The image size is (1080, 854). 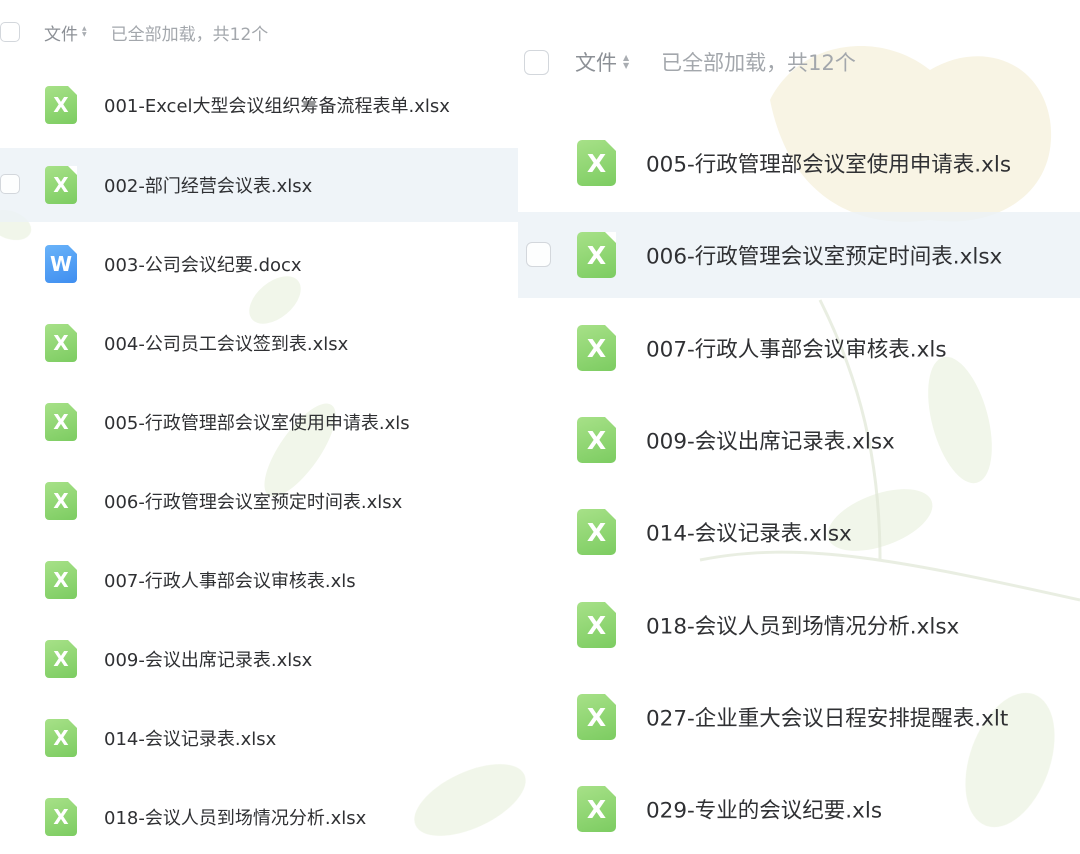 I want to click on file-row: X 001-Excel大型会议组织筹备流程表单.xlsx, so click(x=259, y=105).